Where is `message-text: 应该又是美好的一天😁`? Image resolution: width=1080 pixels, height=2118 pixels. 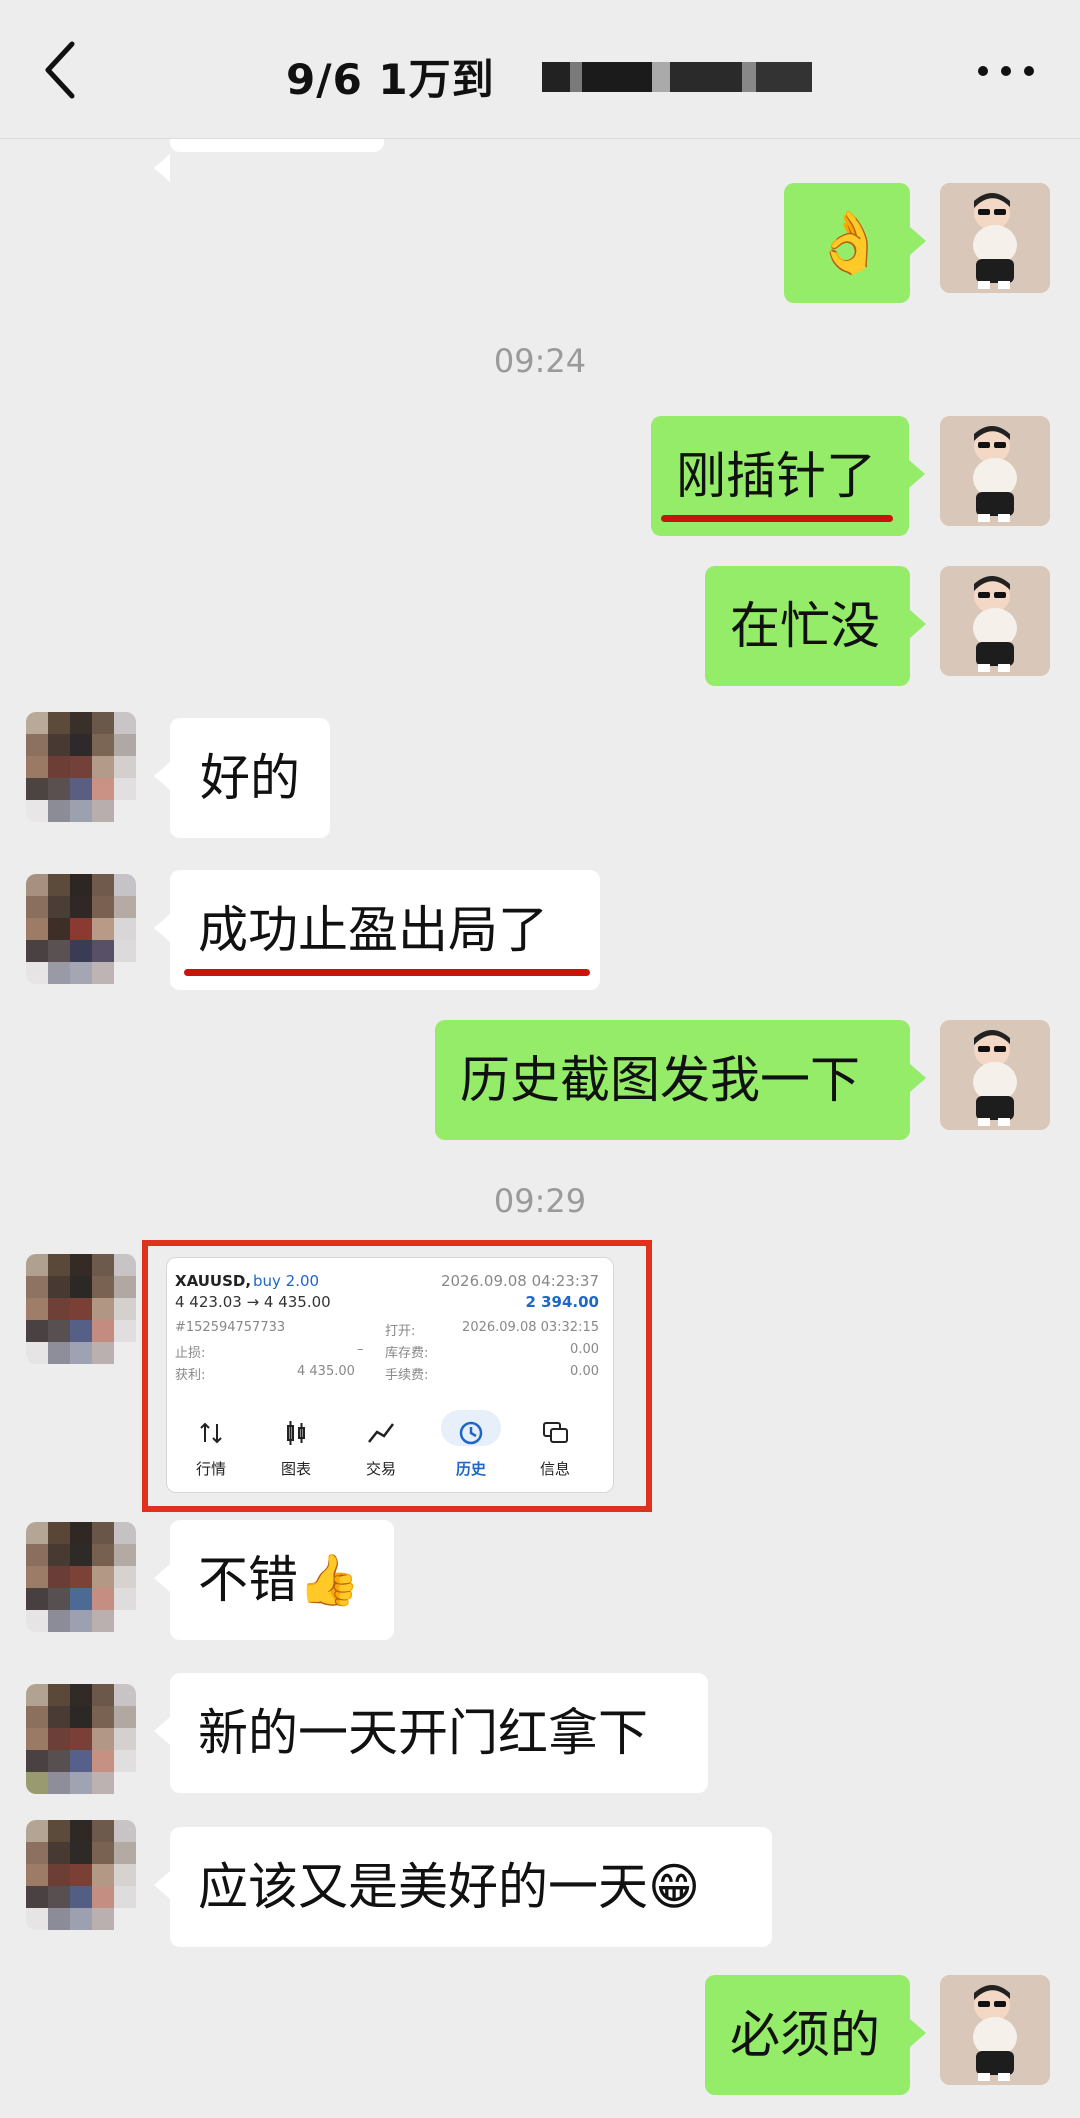
message-text: 应该又是美好的一天😁 is located at coordinates (449, 1887).